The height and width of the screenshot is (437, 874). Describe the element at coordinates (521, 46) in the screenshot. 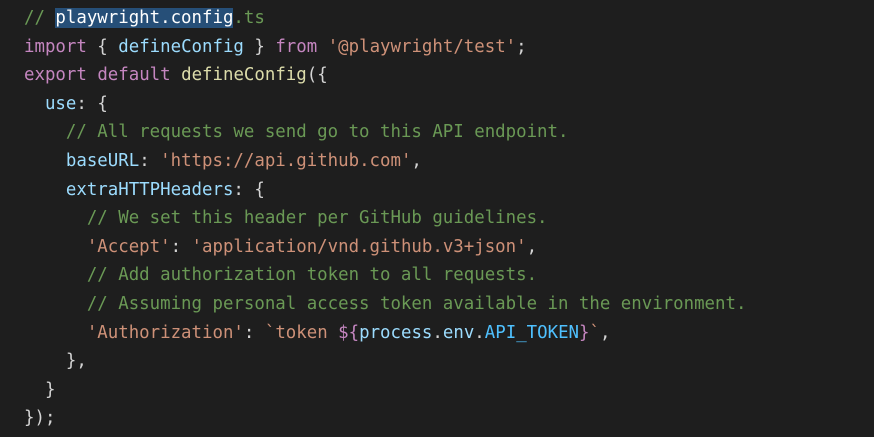

I see `code-token: ;` at that location.